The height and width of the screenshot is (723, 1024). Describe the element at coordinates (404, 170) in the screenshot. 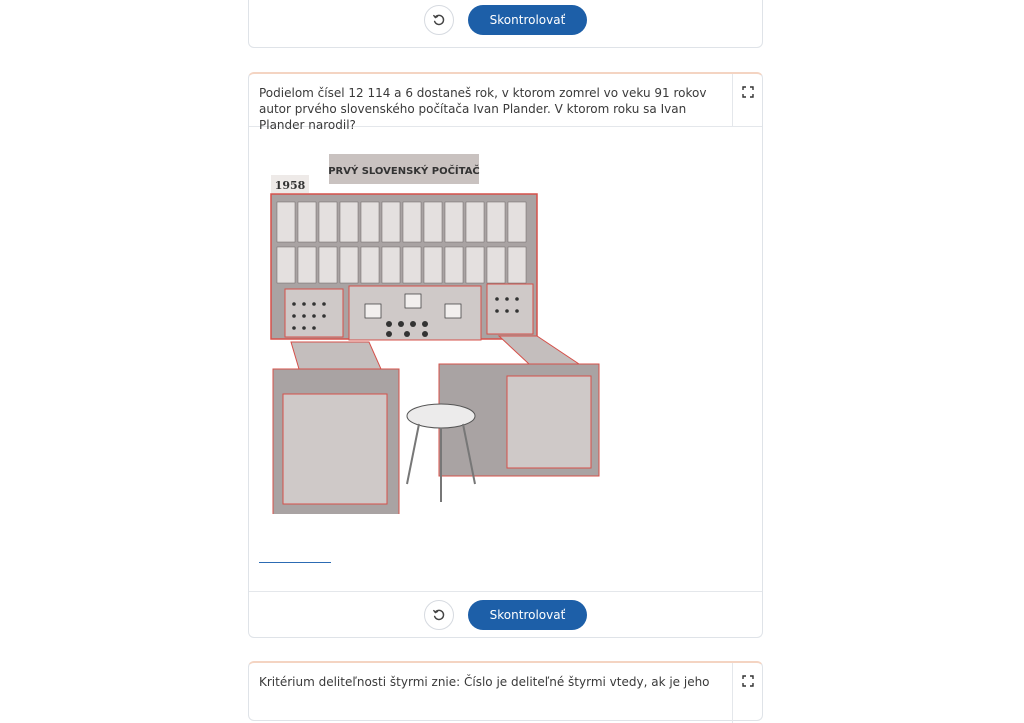

I see `sign-label: PRVÝ SLOVENSKÝ POČÍTAČ` at that location.